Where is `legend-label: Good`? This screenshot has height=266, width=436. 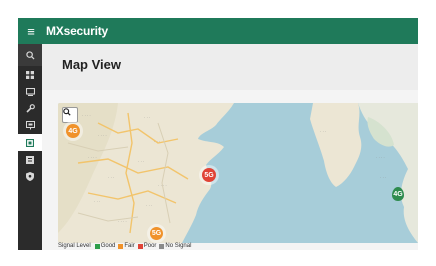
legend-label: Good is located at coordinates (108, 246).